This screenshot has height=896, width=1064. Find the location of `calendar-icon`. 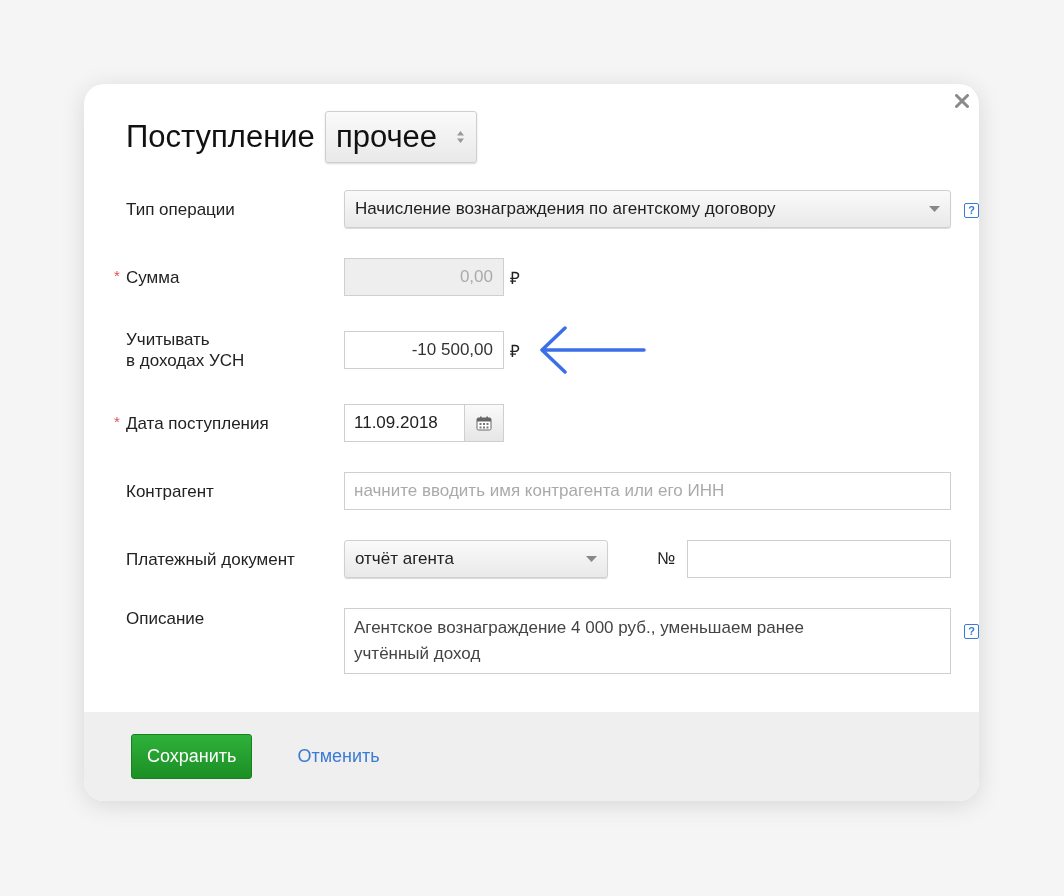

calendar-icon is located at coordinates (484, 423).